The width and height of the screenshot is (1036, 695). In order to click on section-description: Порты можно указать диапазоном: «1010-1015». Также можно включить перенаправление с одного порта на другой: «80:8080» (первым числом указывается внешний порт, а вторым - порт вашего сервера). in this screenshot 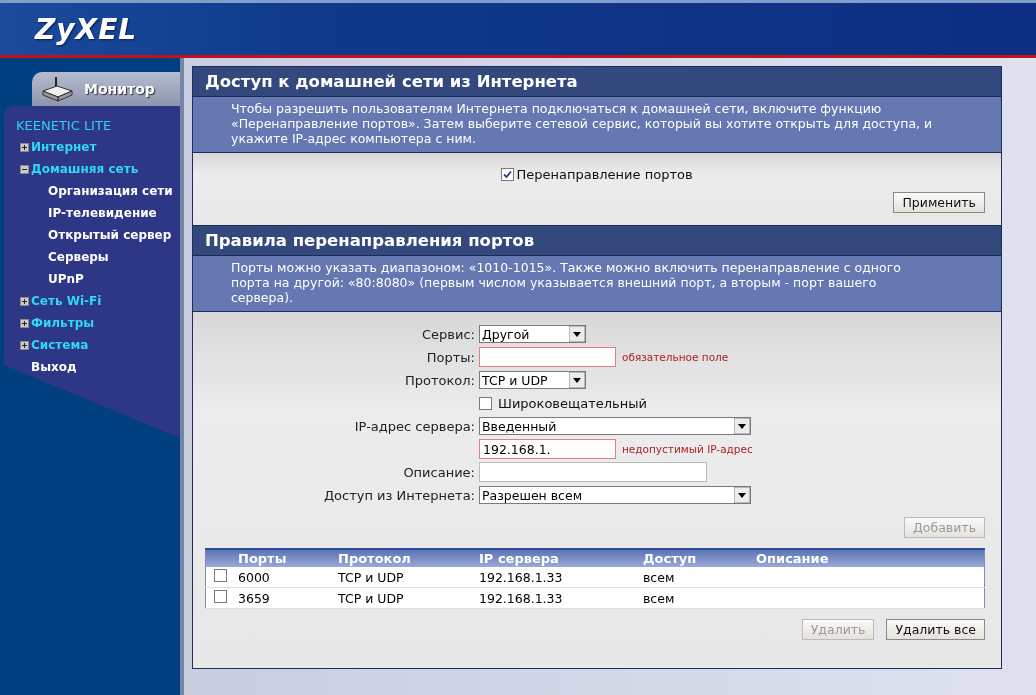, I will do `click(597, 284)`.